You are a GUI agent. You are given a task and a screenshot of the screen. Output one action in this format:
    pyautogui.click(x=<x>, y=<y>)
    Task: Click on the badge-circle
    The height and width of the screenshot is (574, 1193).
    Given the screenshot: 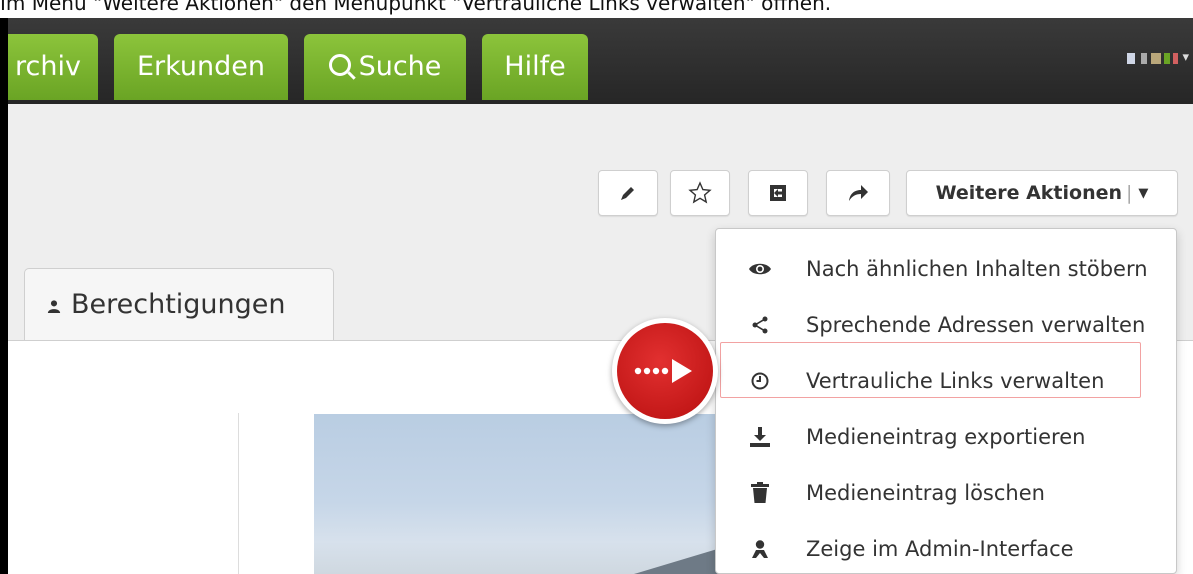 What is the action you would take?
    pyautogui.click(x=665, y=371)
    